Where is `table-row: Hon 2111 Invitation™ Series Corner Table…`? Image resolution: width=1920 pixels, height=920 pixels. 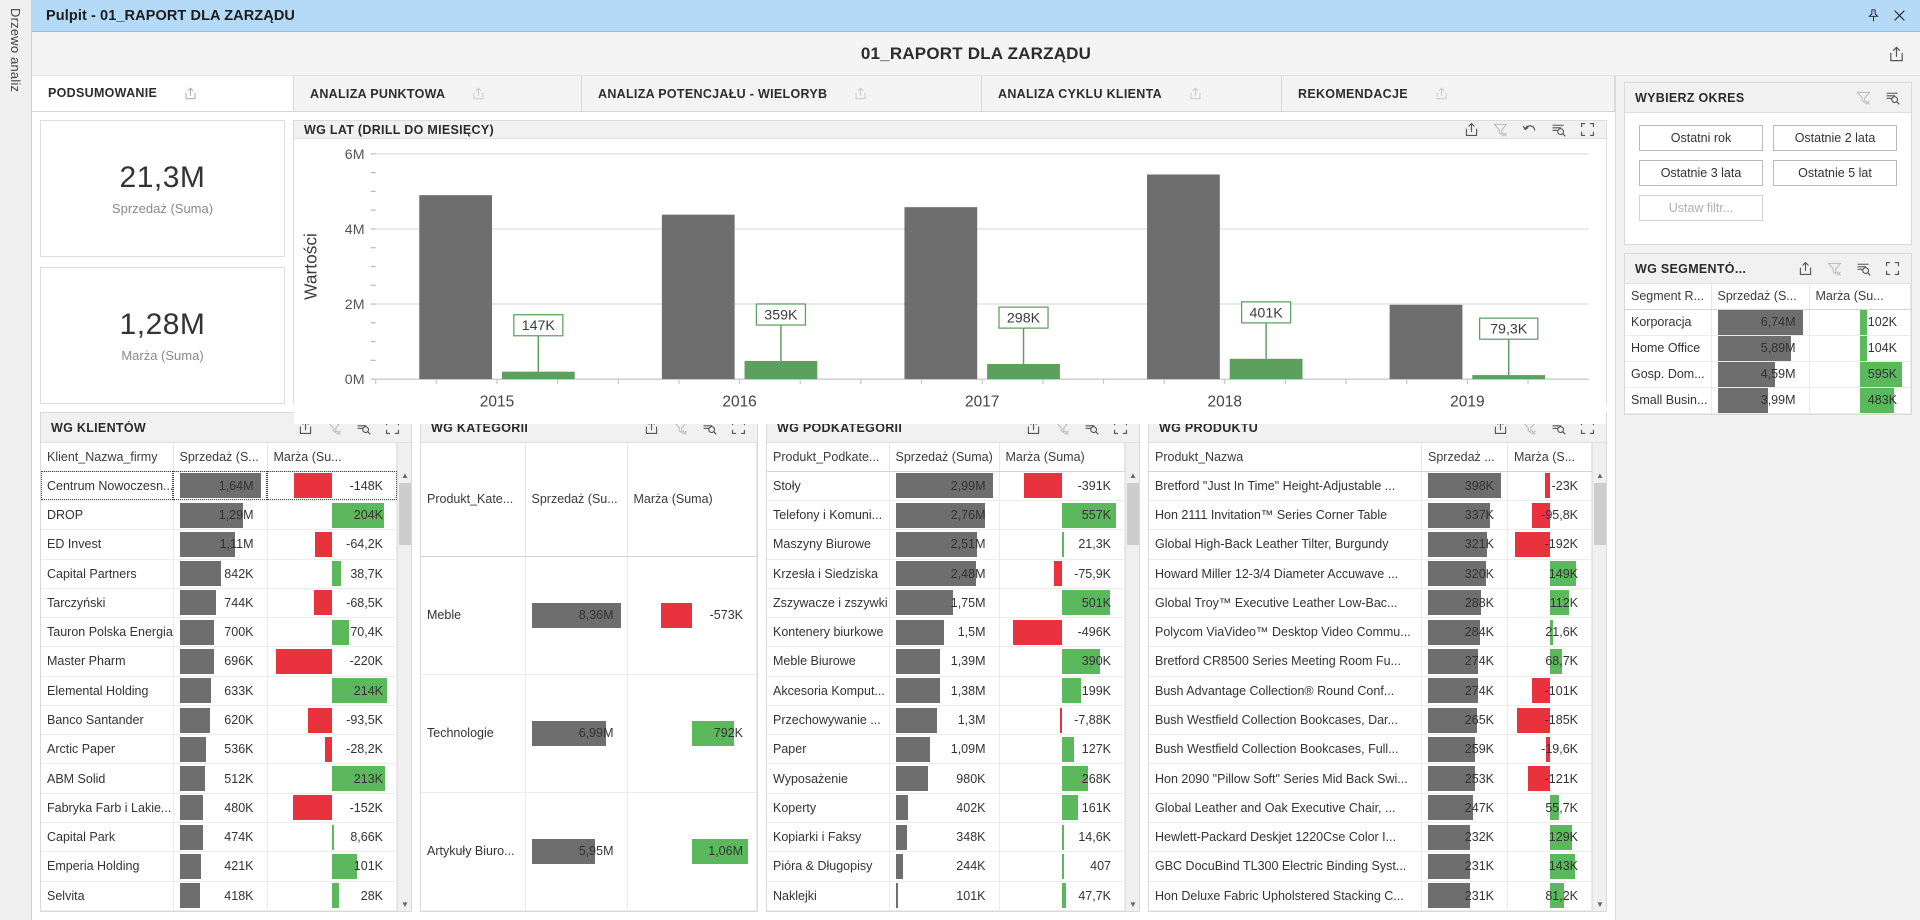
table-row: Hon 2111 Invitation™ Series Corner Table… is located at coordinates (1370, 515).